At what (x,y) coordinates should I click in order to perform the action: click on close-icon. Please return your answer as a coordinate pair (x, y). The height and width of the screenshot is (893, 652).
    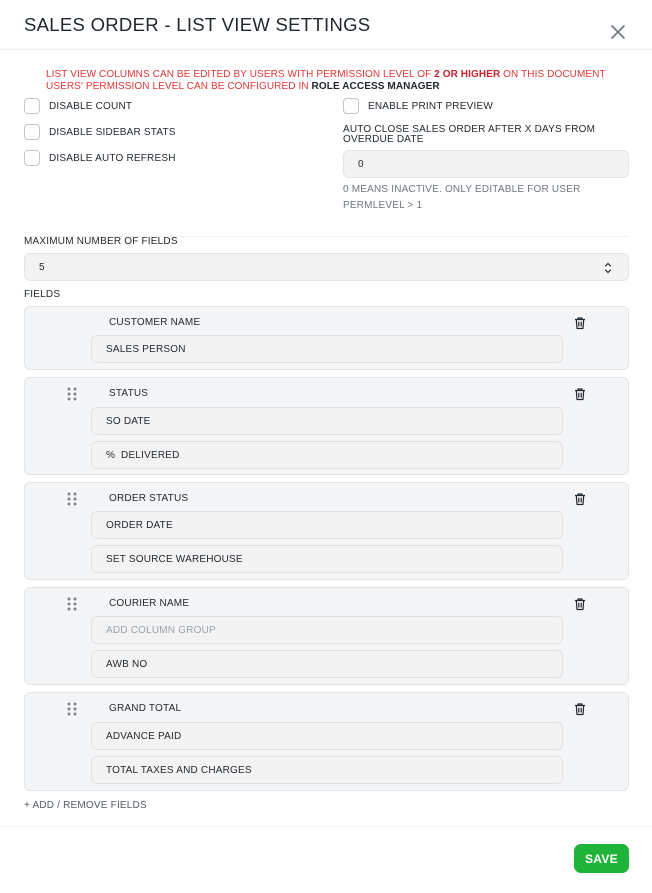
    Looking at the image, I should click on (618, 32).